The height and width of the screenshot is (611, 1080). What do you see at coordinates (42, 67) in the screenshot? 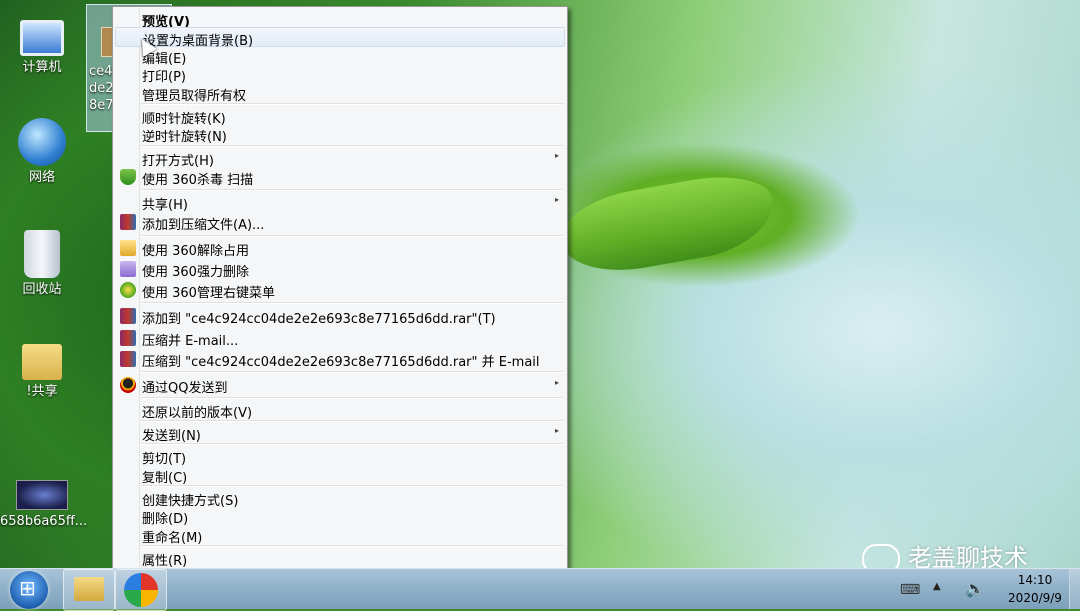
I see `desktop-icon-label: 计算机` at bounding box center [42, 67].